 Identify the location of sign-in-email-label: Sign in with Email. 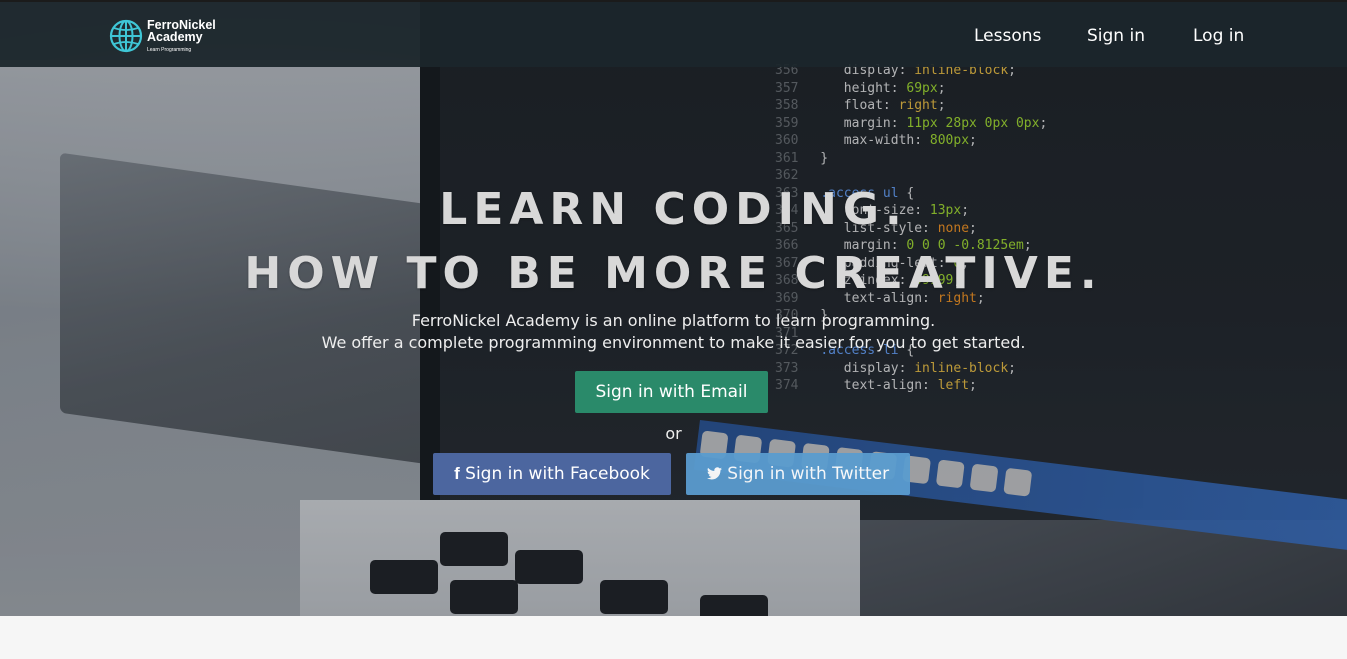
(671, 392).